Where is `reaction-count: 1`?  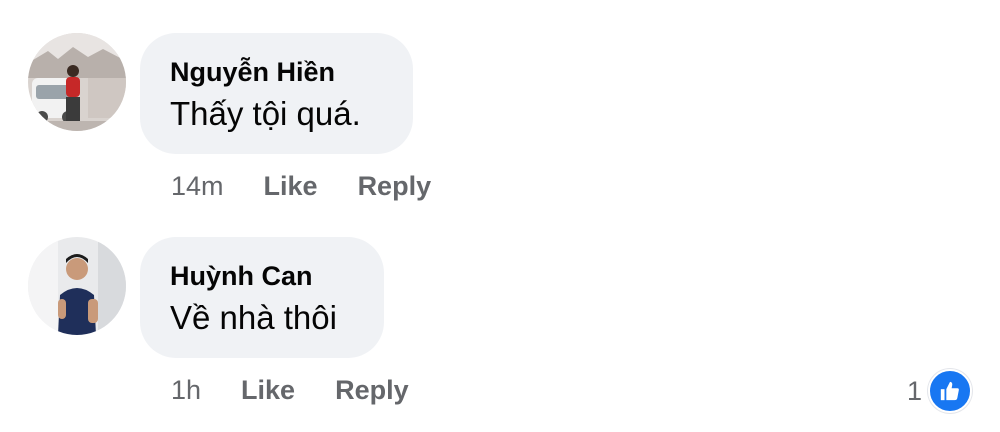 reaction-count: 1 is located at coordinates (914, 390).